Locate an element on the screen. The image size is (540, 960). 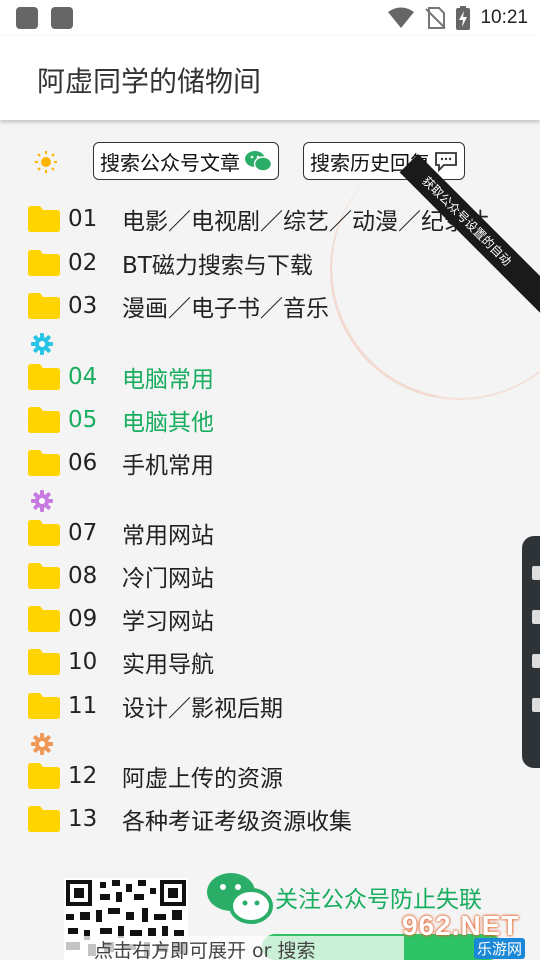
folder-row: 13 各种考证考级资源收集 is located at coordinates (190, 819).